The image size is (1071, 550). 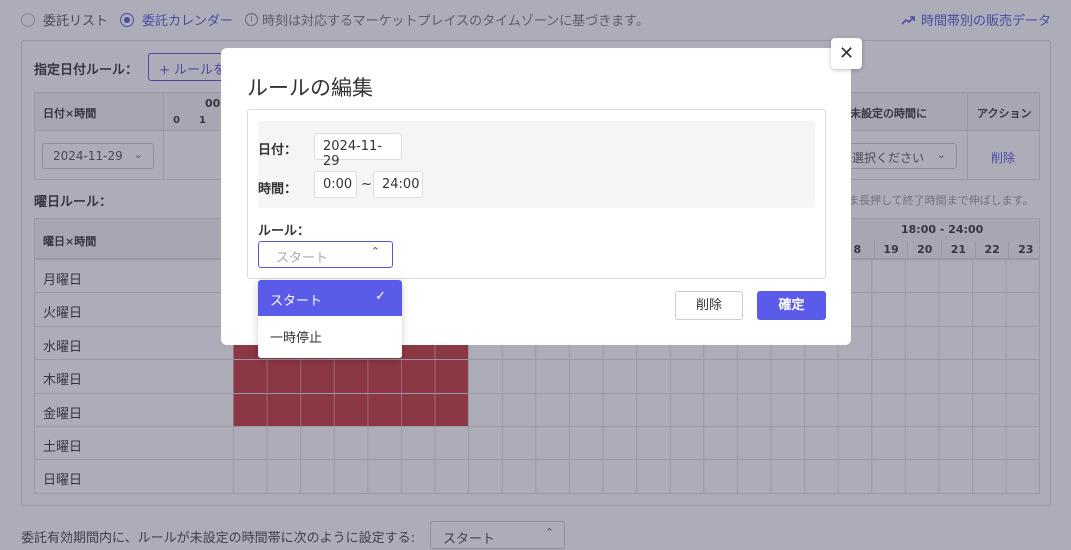 What do you see at coordinates (330, 335) in the screenshot?
I see `rule-option-pause: 一時停止` at bounding box center [330, 335].